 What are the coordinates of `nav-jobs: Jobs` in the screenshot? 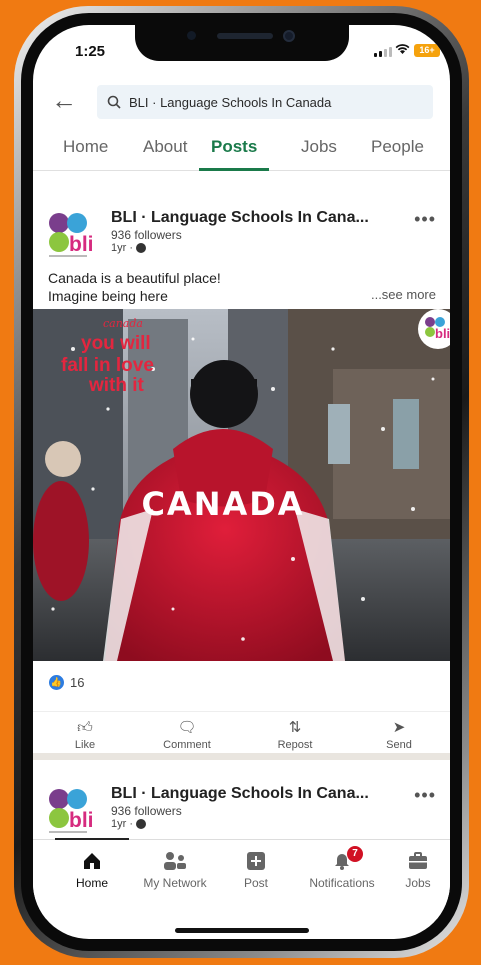 It's located at (411, 870).